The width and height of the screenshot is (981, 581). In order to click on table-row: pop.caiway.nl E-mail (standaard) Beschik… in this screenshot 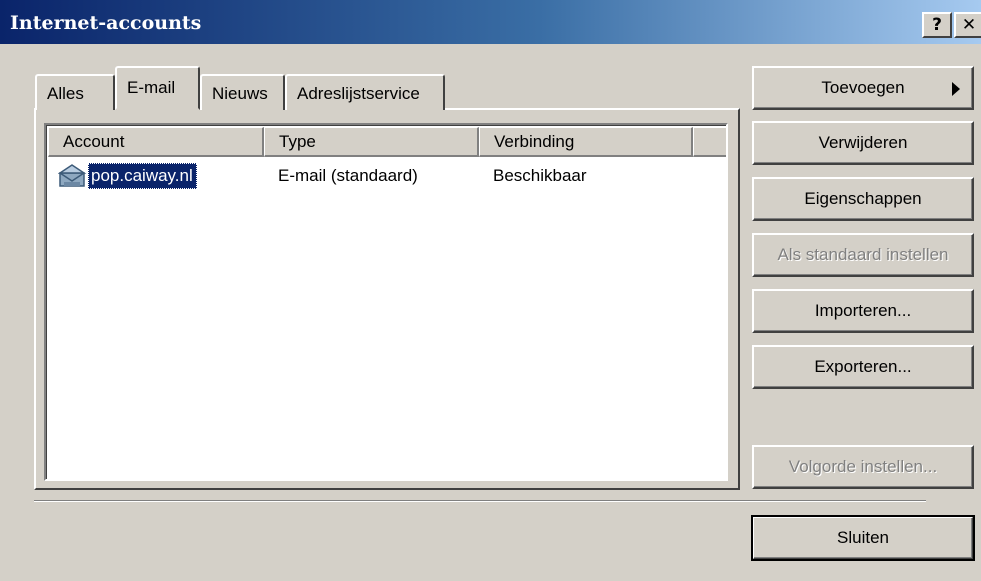, I will do `click(387, 176)`.